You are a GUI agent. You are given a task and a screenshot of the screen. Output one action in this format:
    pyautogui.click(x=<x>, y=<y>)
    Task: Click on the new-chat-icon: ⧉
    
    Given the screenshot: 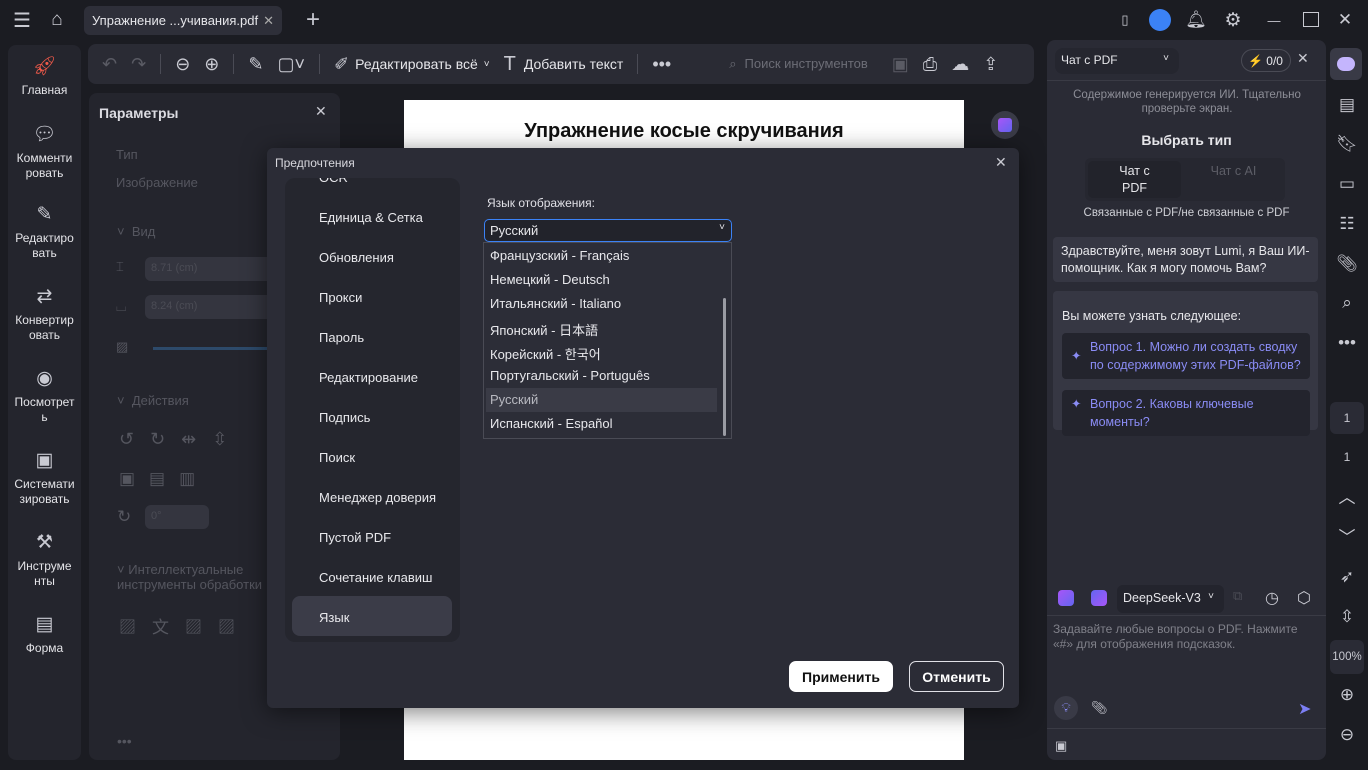 What is the action you would take?
    pyautogui.click(x=1237, y=596)
    